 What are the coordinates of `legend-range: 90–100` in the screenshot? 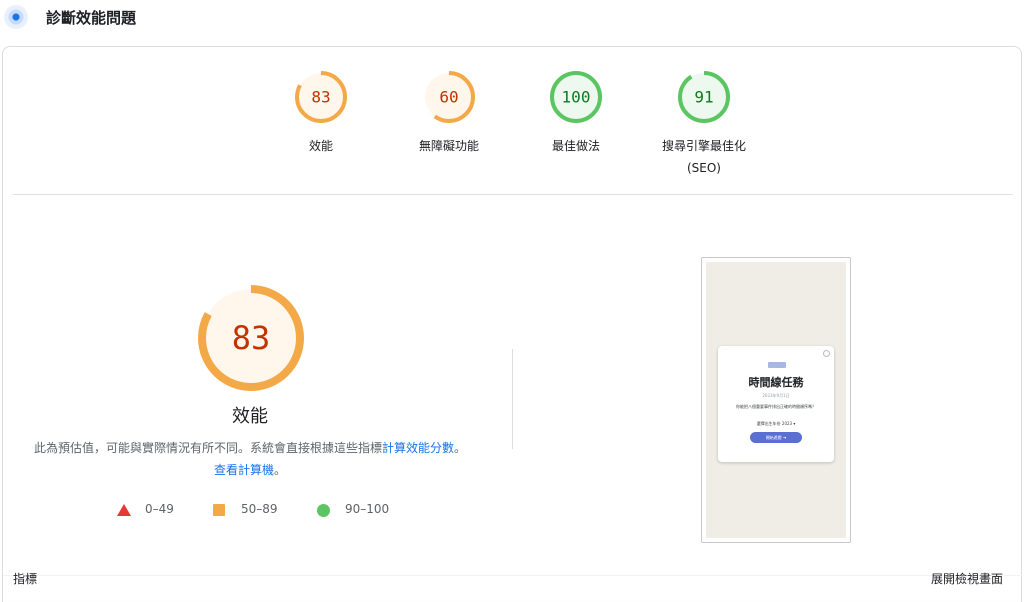 It's located at (367, 509).